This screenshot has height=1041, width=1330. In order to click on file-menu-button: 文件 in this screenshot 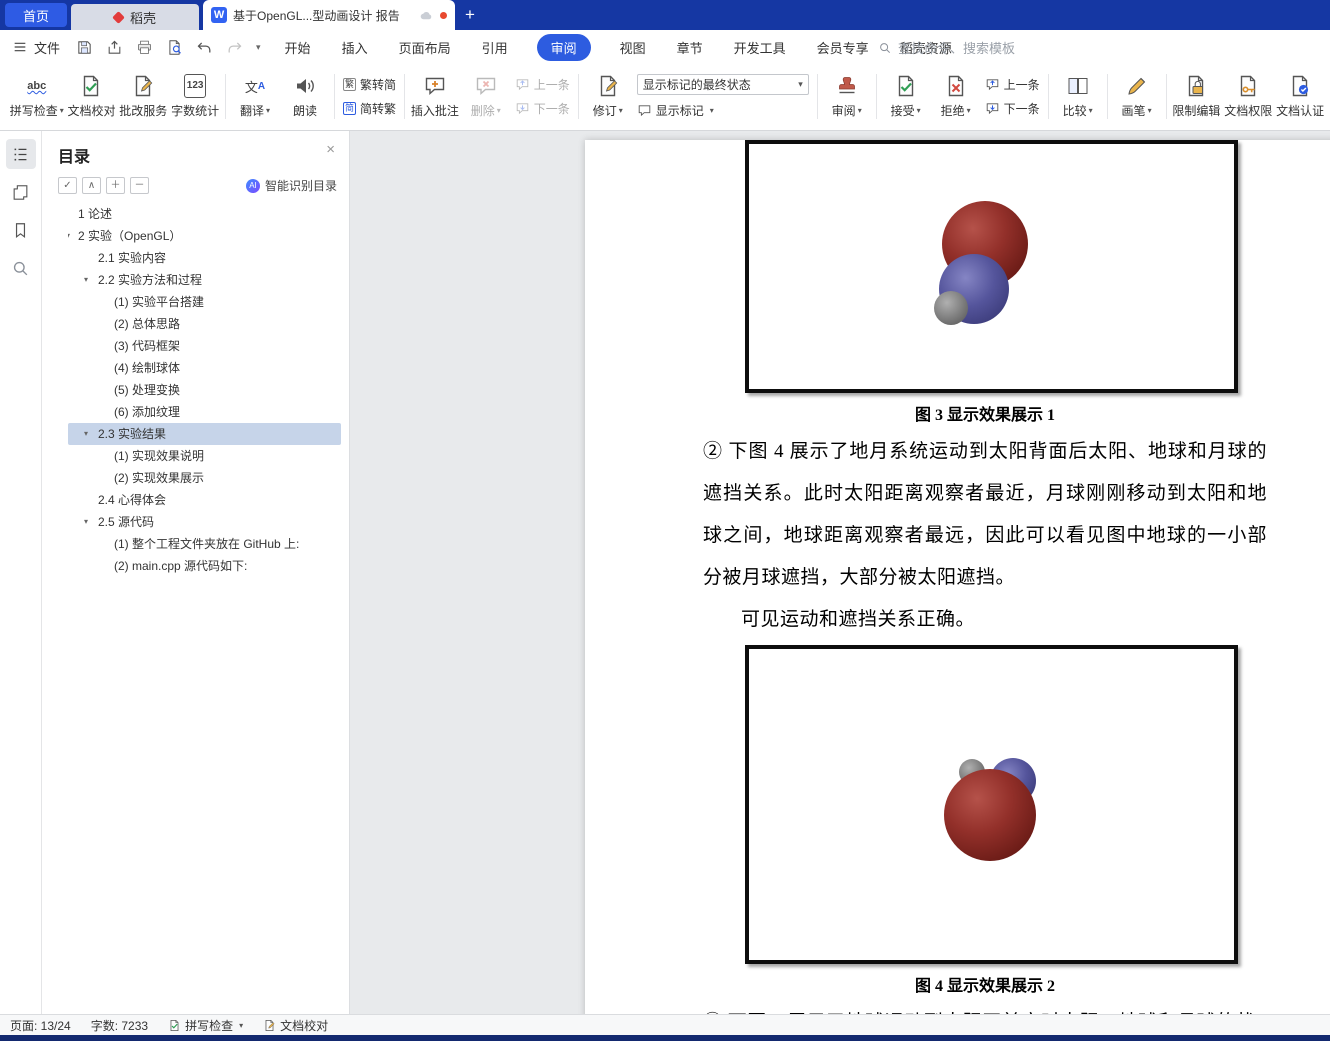, I will do `click(36, 47)`.